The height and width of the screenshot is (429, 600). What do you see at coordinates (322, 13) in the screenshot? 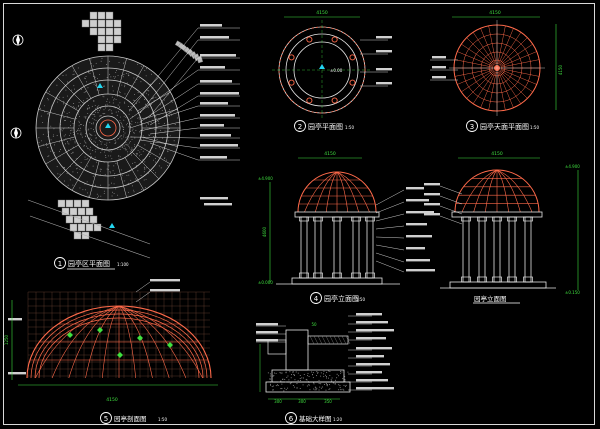
I see `plan-diameter-dim: 4150` at bounding box center [322, 13].